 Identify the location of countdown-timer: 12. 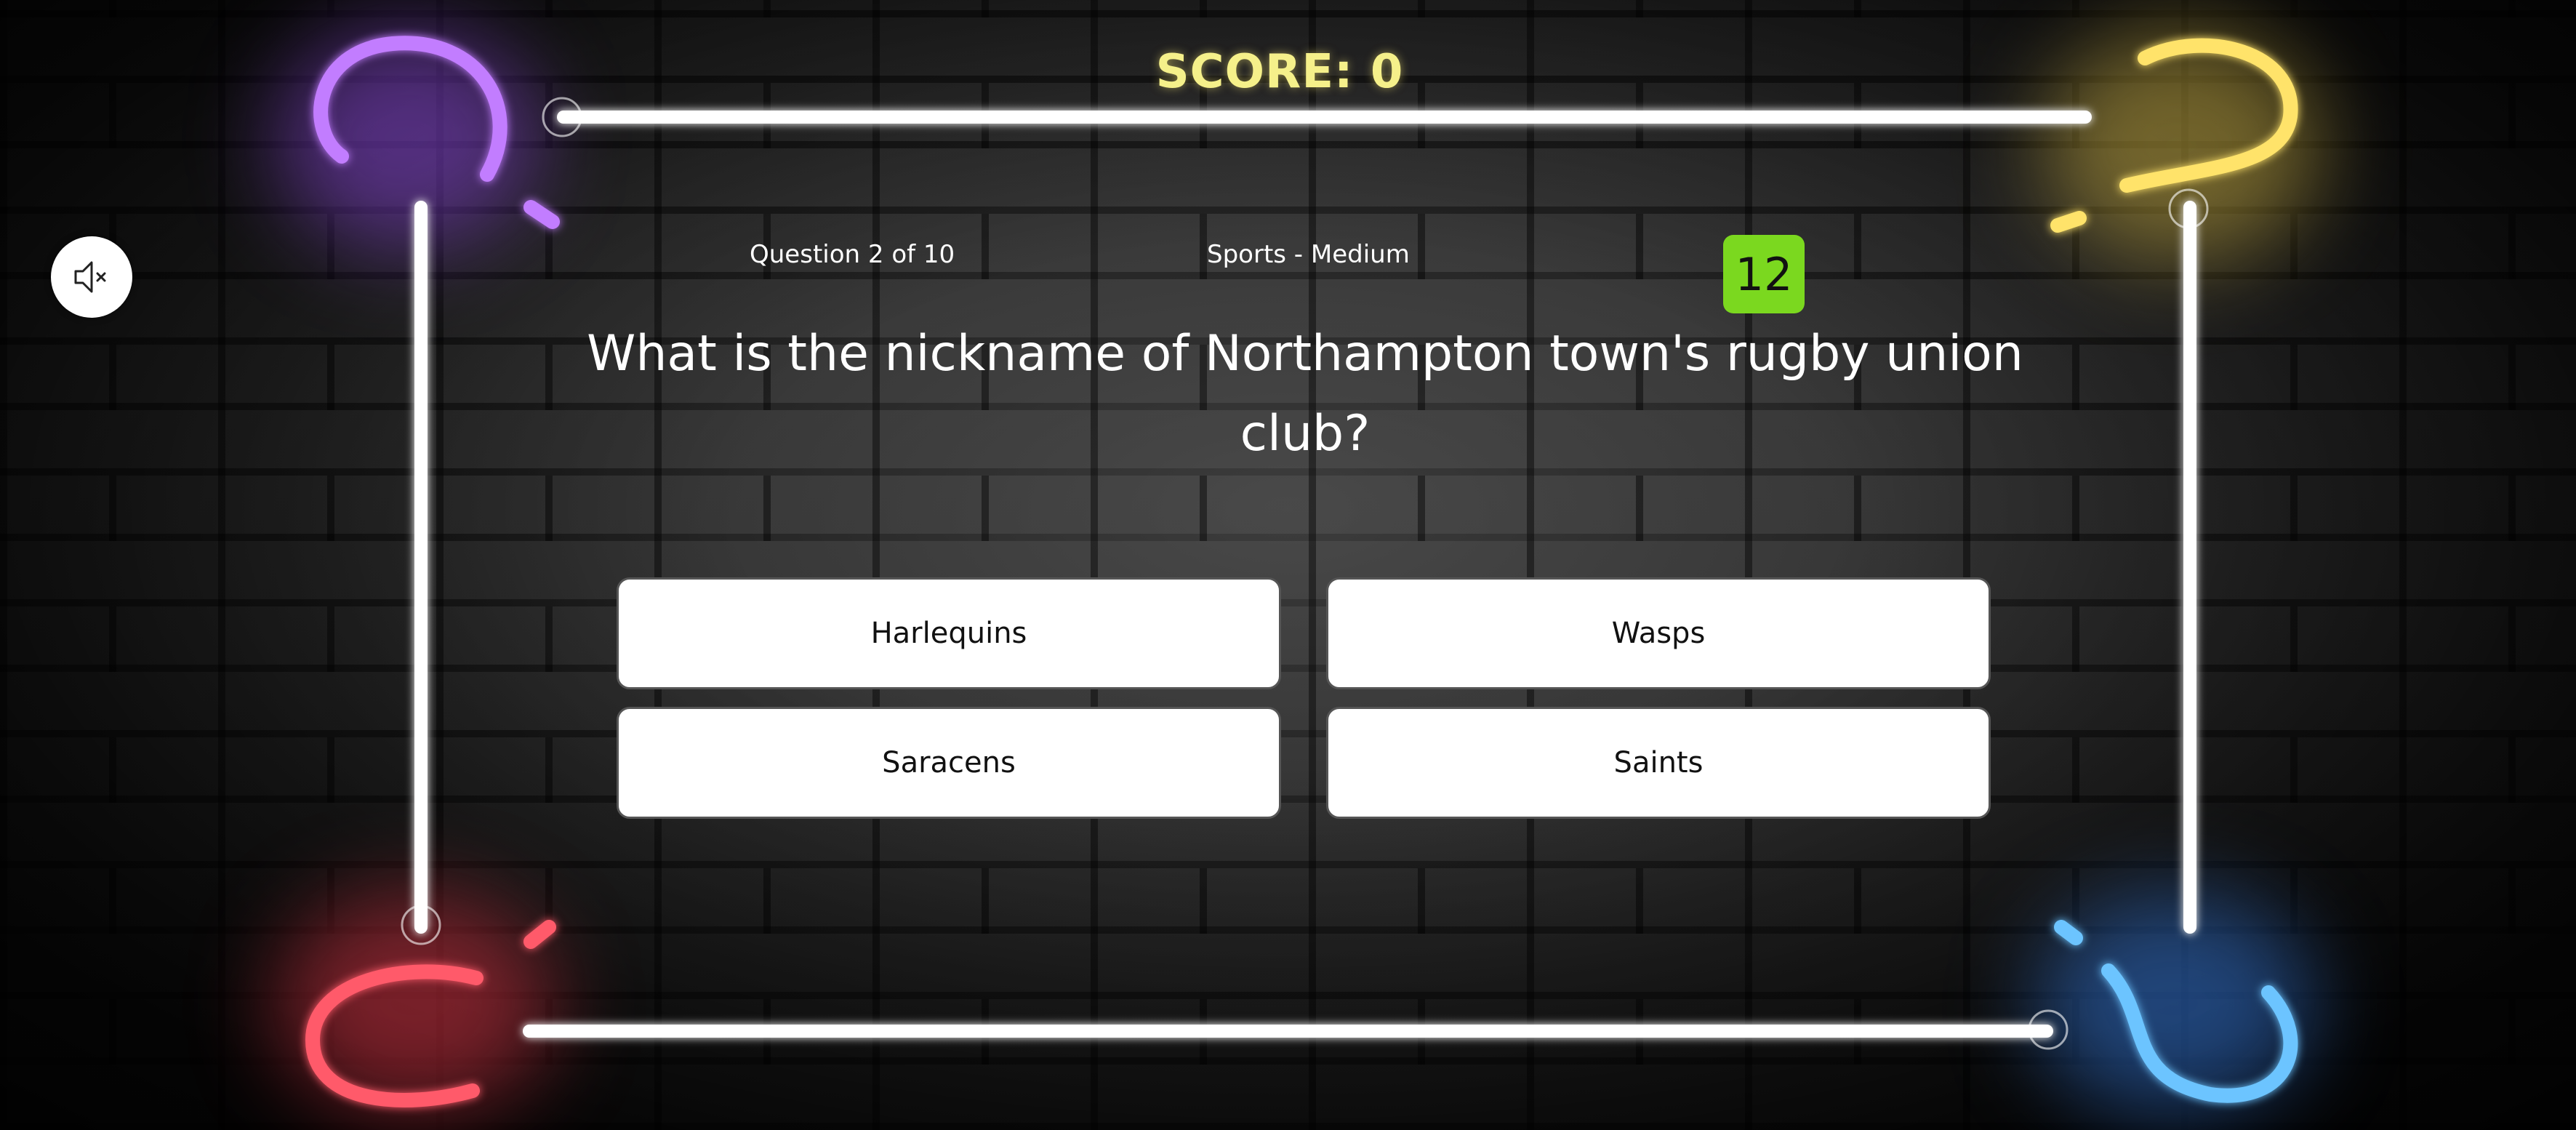
(1764, 274).